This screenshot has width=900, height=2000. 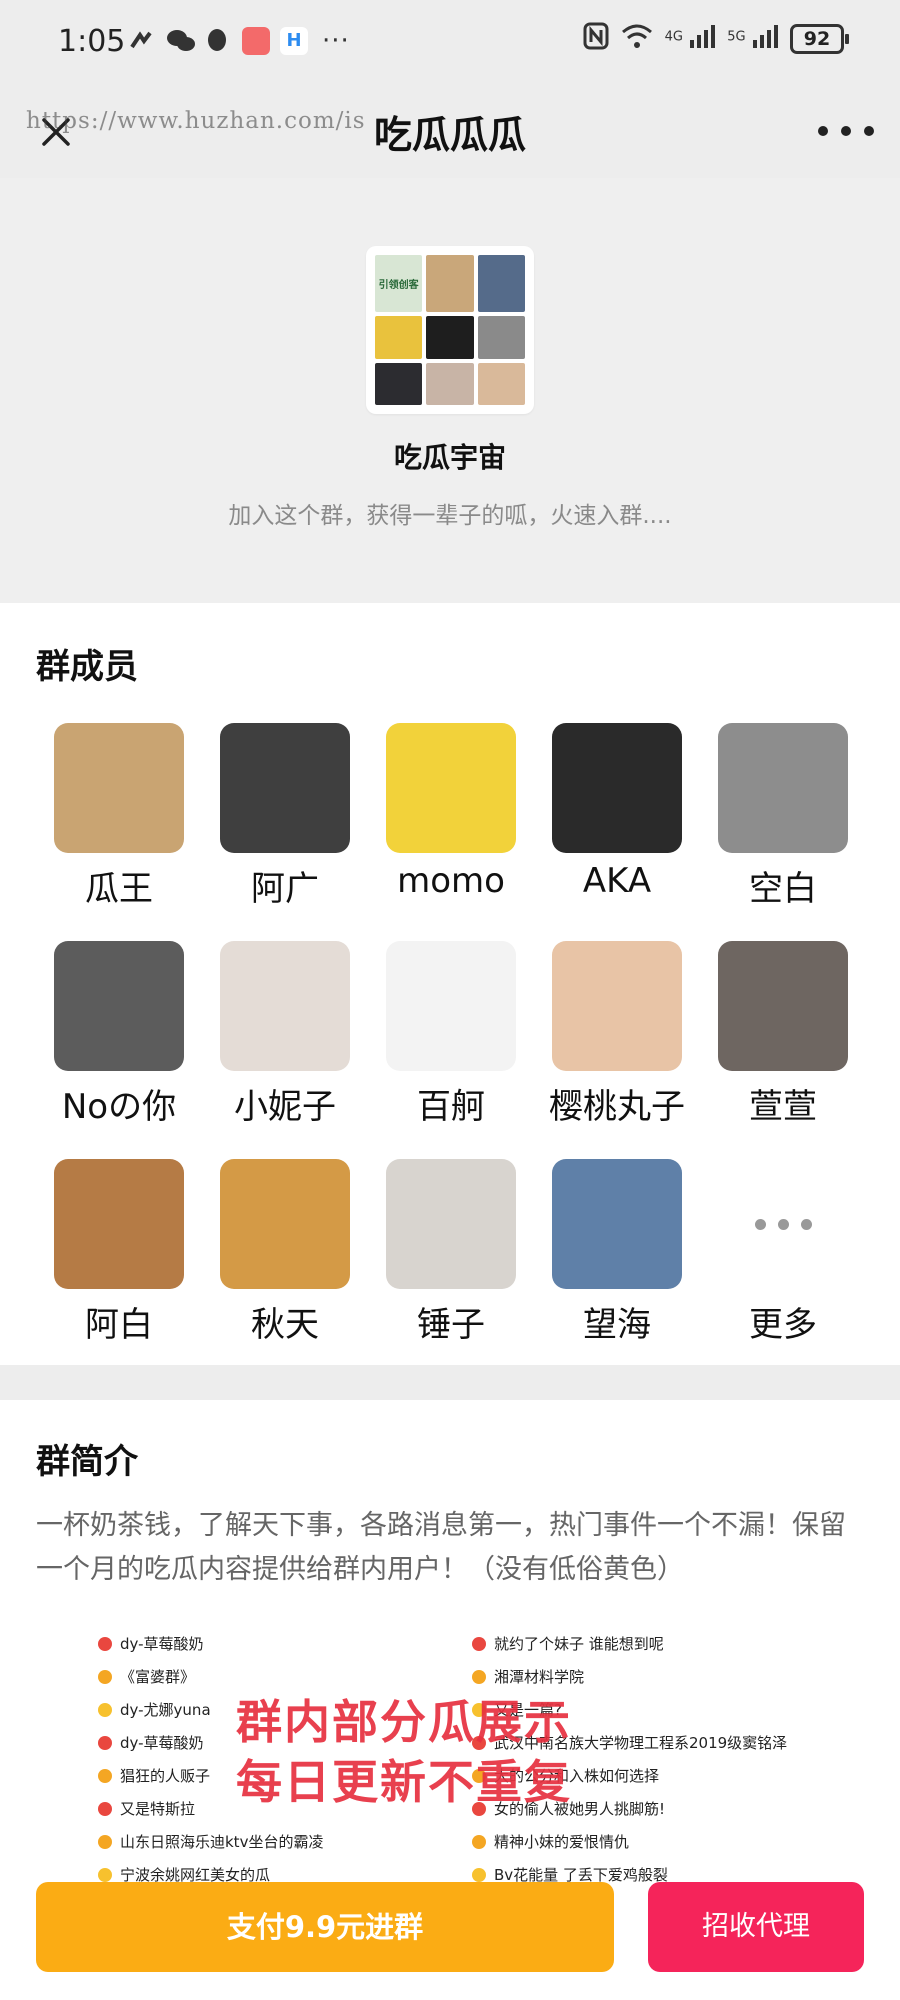 What do you see at coordinates (158, 1809) in the screenshot?
I see `preview-item-text: 又是特斯拉` at bounding box center [158, 1809].